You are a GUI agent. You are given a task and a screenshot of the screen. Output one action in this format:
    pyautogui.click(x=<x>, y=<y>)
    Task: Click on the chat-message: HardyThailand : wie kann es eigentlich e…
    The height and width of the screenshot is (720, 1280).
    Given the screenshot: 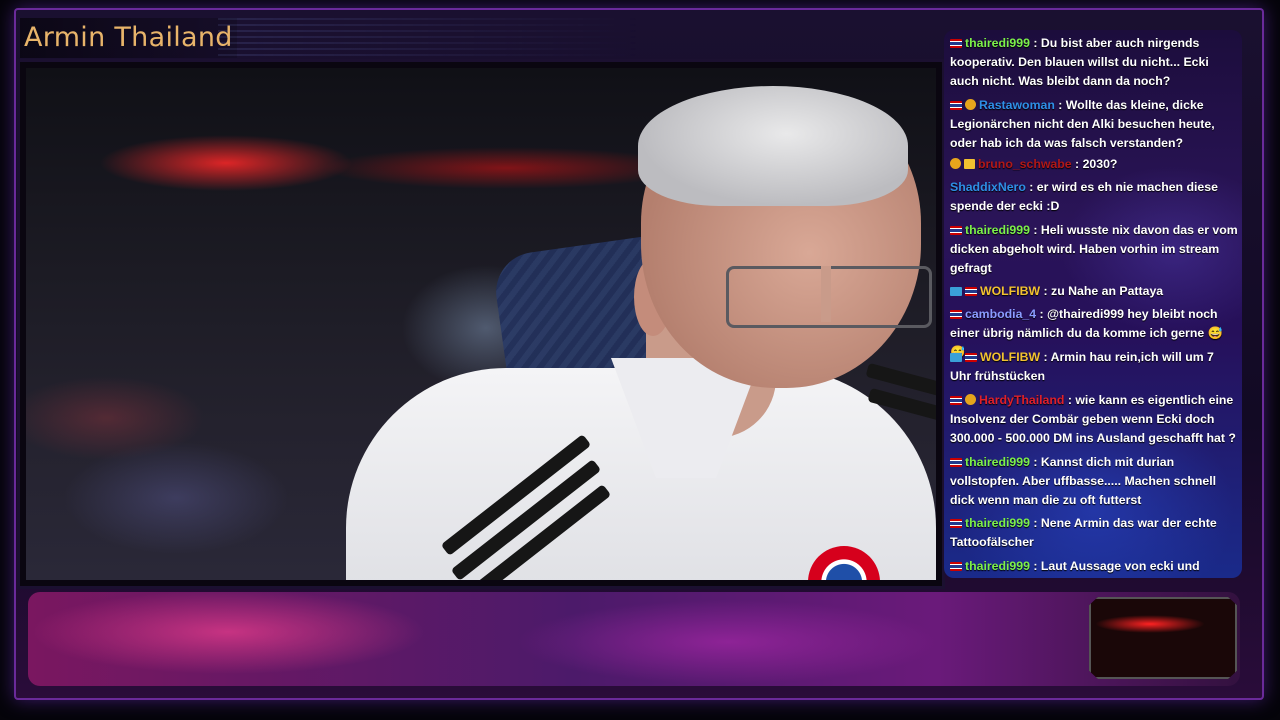 What is the action you would take?
    pyautogui.click(x=1094, y=419)
    